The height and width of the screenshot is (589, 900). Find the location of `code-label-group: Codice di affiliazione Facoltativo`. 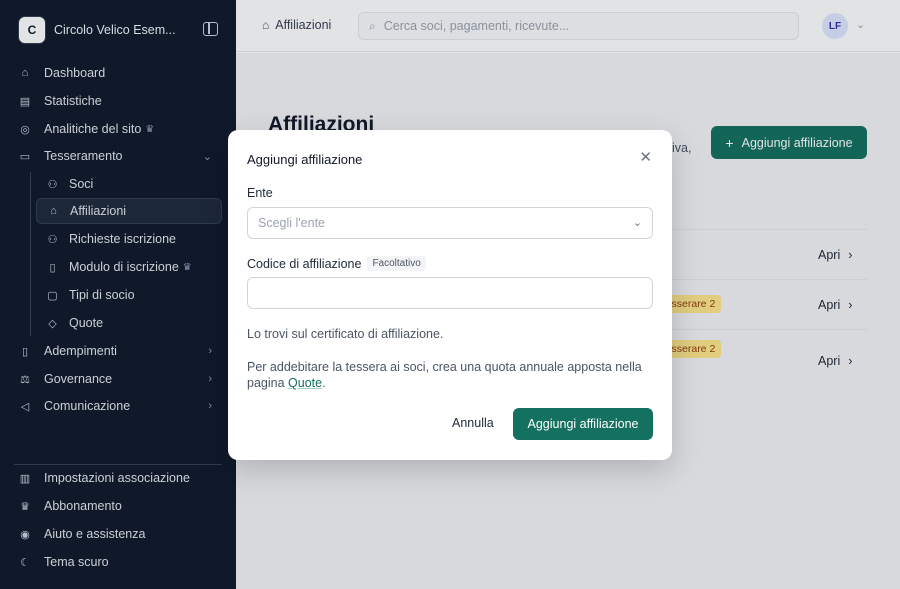

code-label-group: Codice di affiliazione Facoltativo is located at coordinates (336, 263).